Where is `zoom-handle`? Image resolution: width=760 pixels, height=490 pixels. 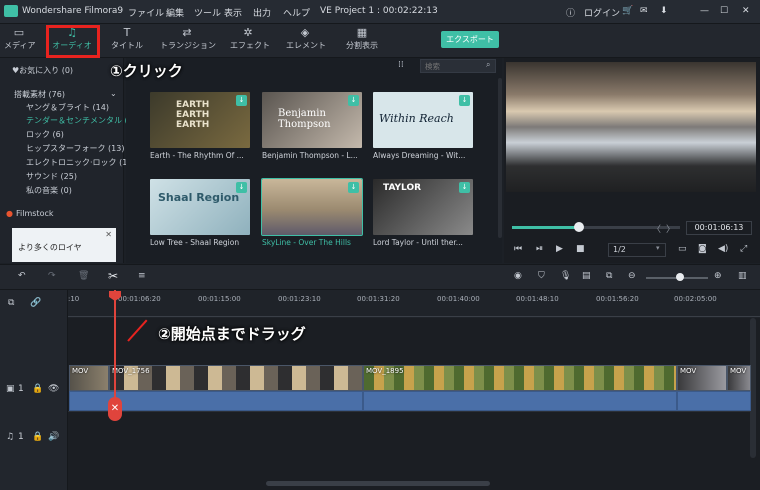
zoom-handle is located at coordinates (680, 277).